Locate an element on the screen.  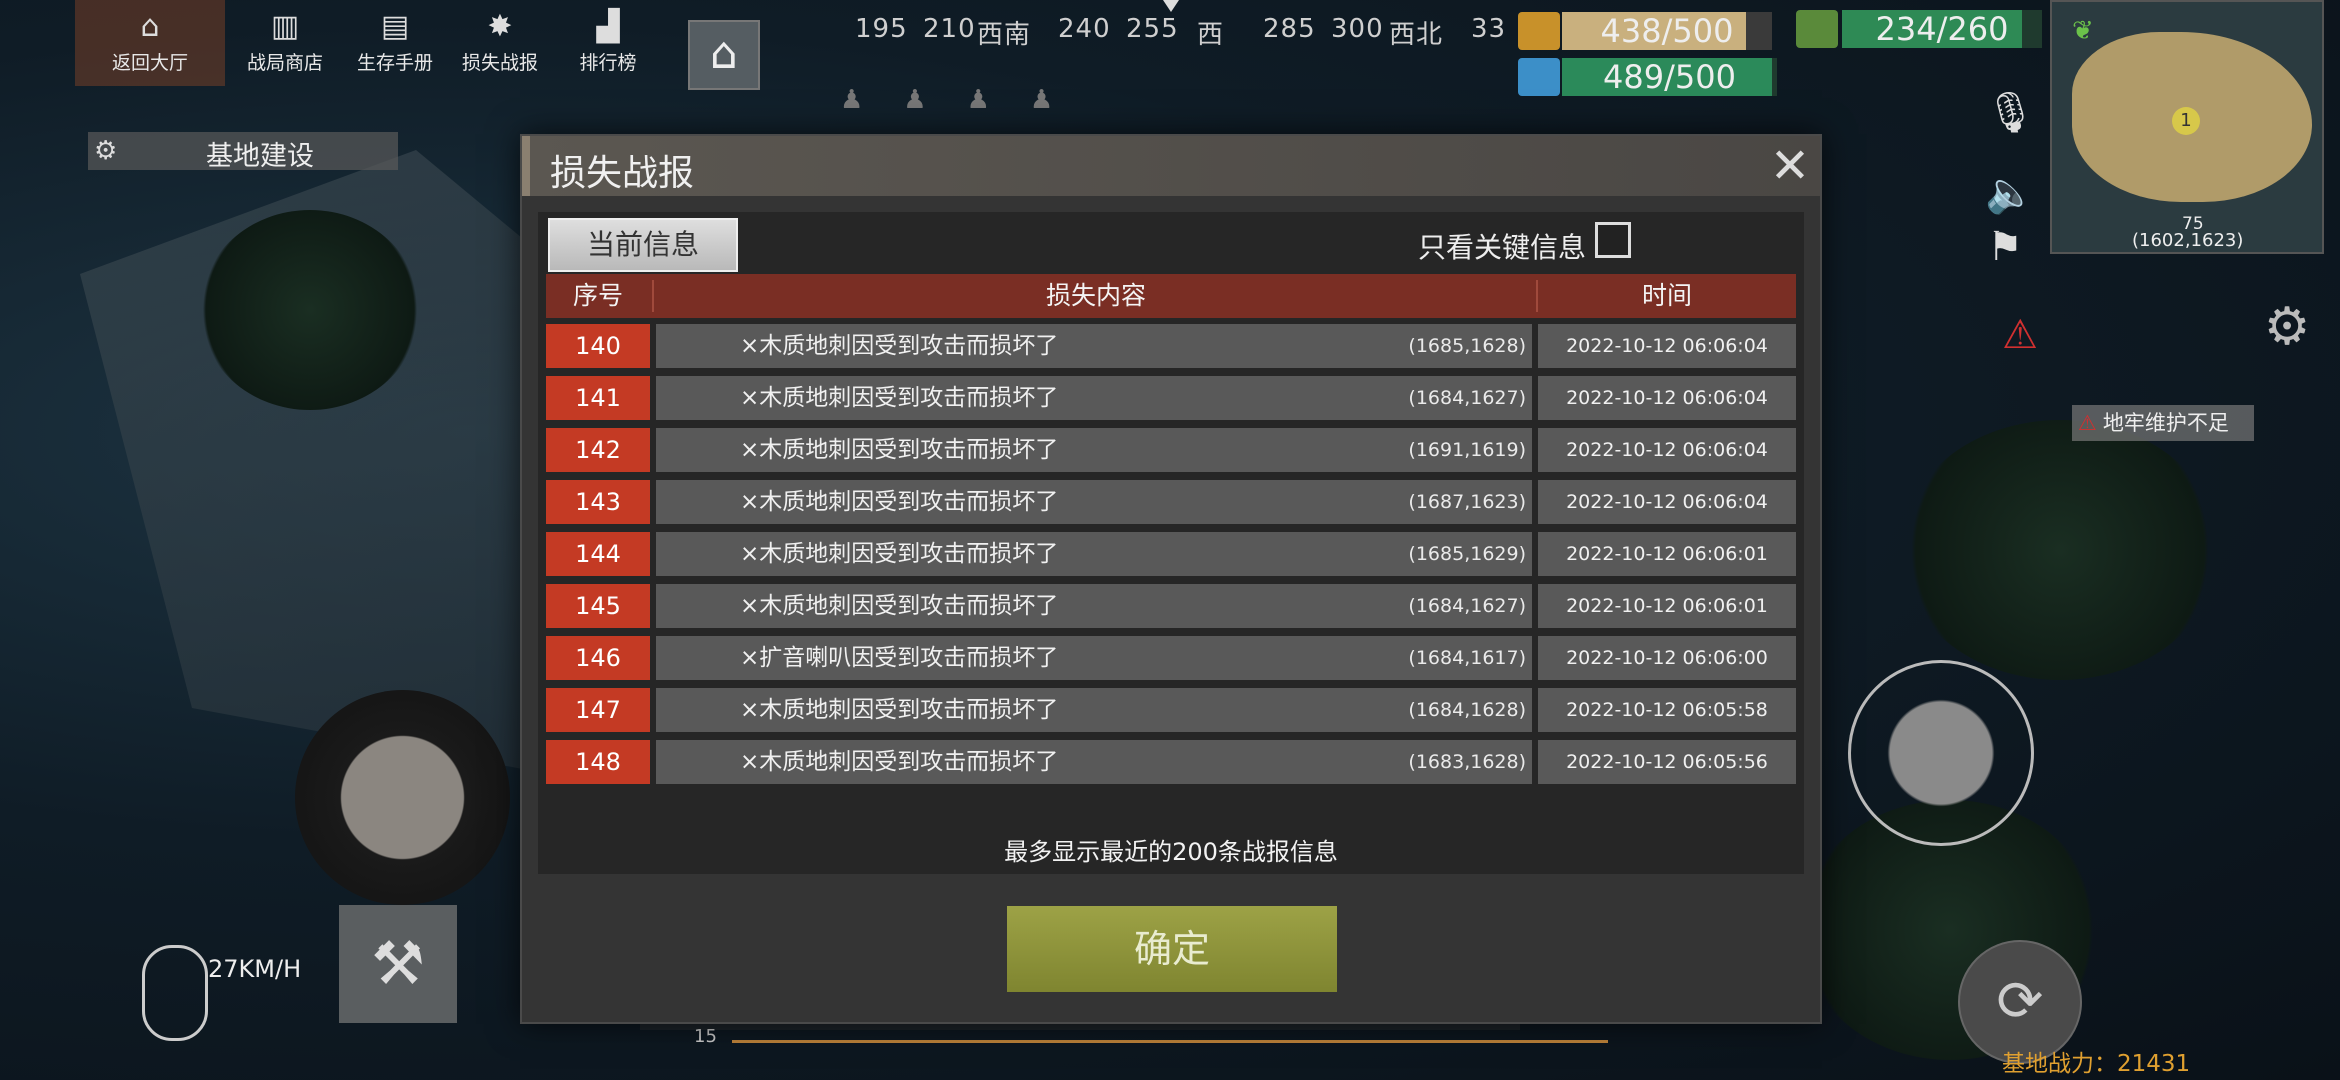
health-icon is located at coordinates (1817, 29).